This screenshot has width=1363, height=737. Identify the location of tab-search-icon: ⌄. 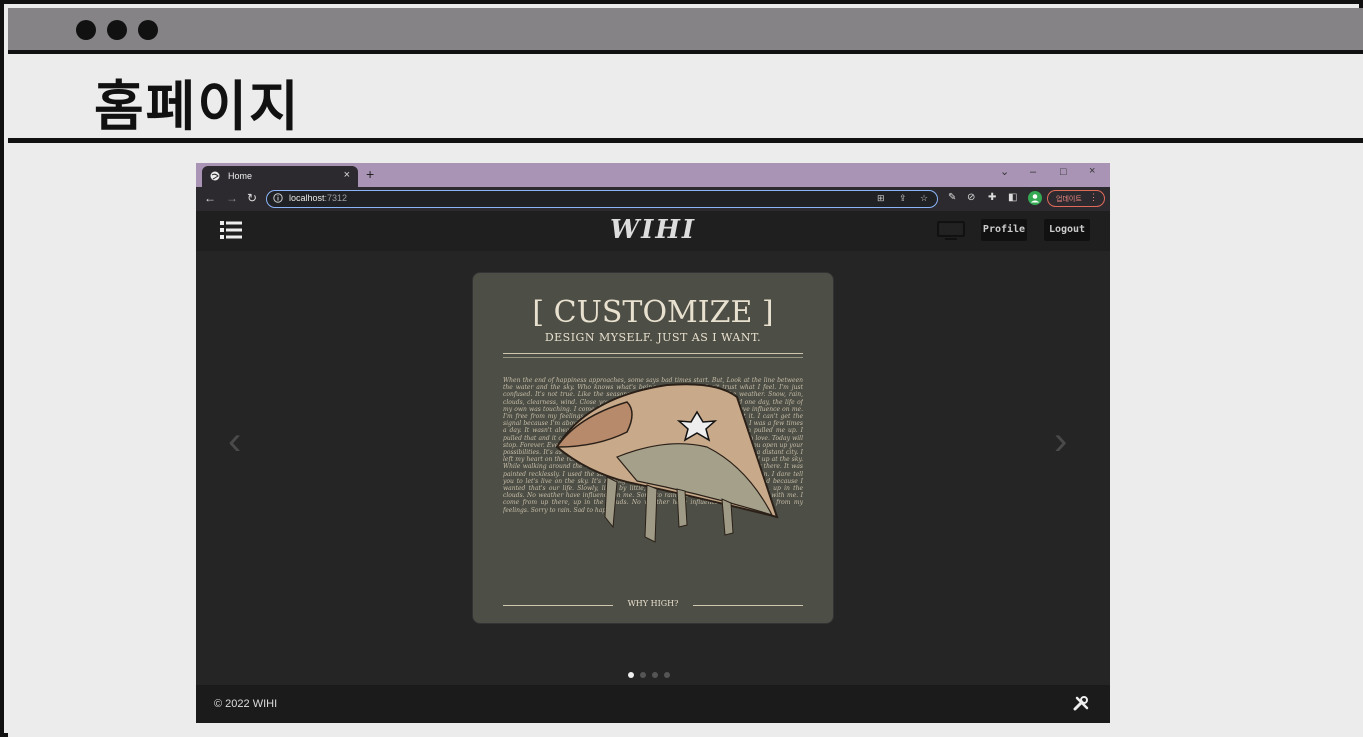
(1004, 171).